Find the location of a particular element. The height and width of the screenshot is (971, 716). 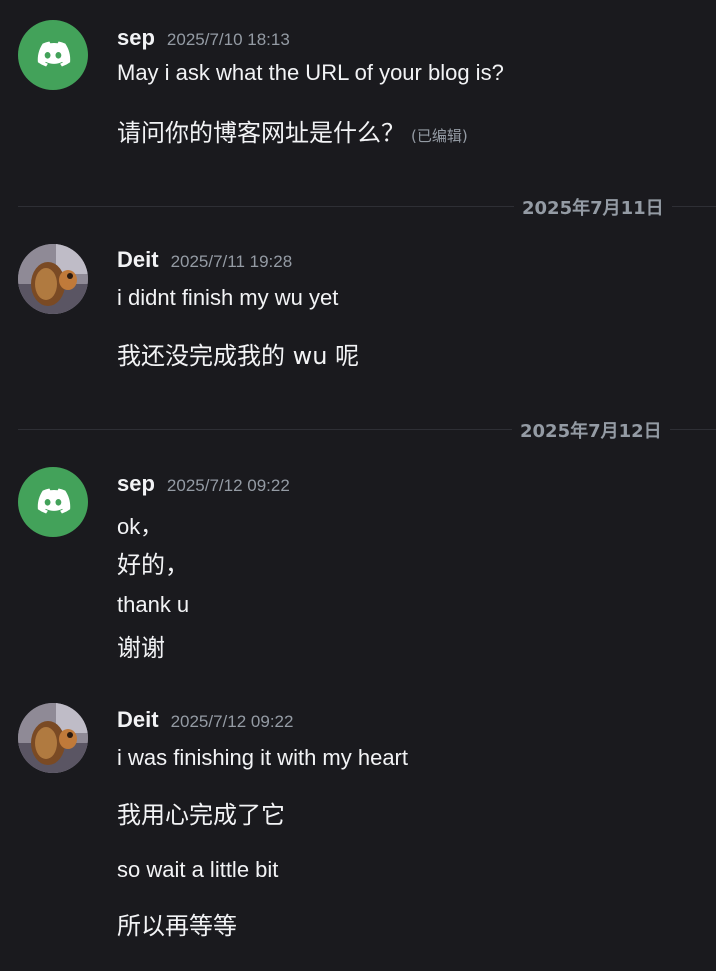

message-text: 好的， is located at coordinates (153, 565).